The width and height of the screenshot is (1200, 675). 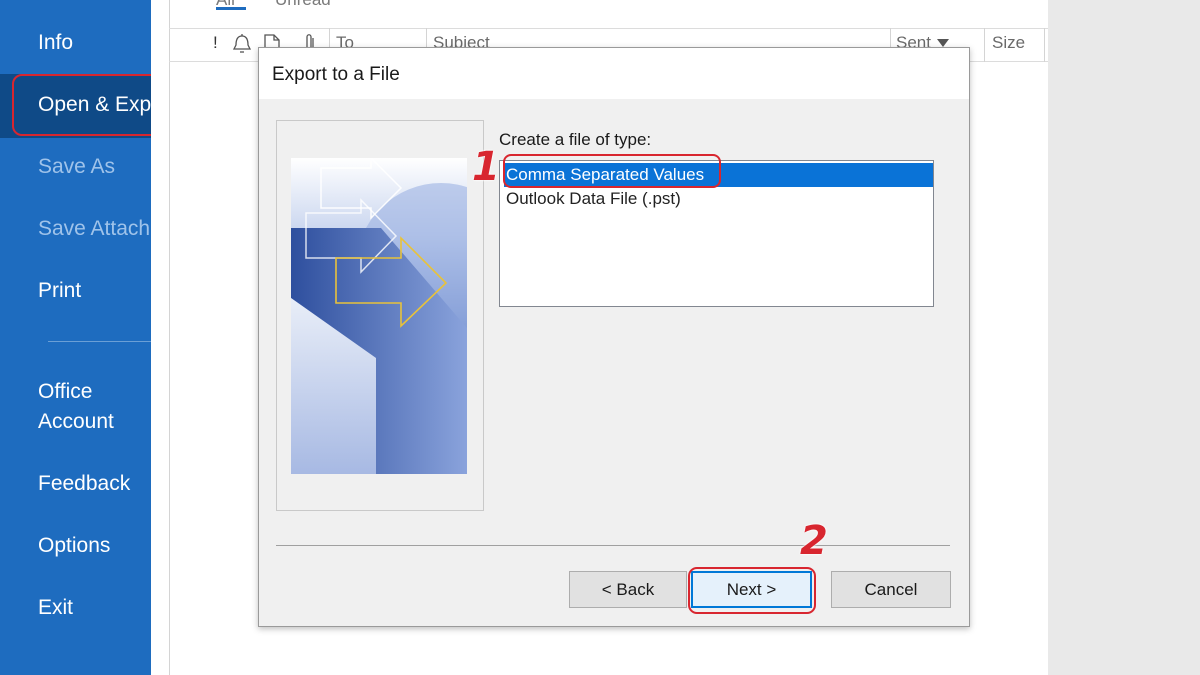 What do you see at coordinates (231, 8) in the screenshot?
I see `tab-all-underline` at bounding box center [231, 8].